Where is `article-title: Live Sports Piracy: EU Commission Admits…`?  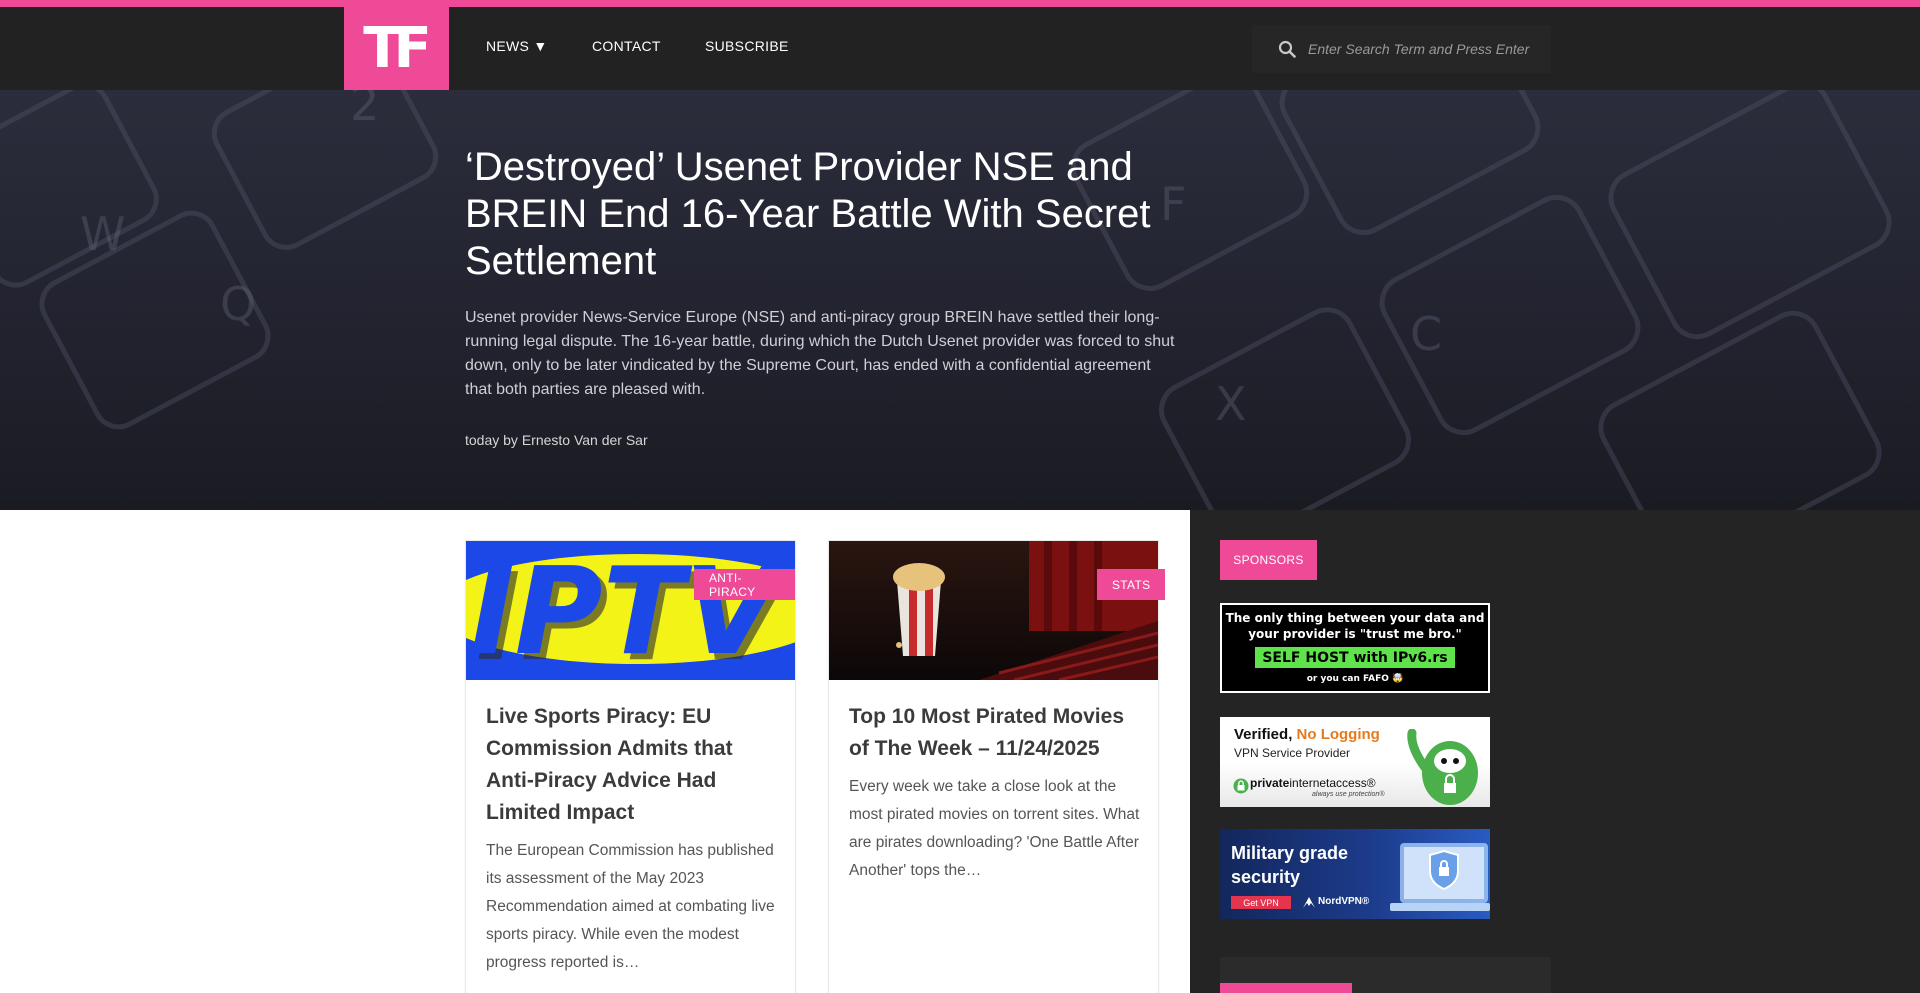 article-title: Live Sports Piracy: EU Commission Admits… is located at coordinates (633, 765).